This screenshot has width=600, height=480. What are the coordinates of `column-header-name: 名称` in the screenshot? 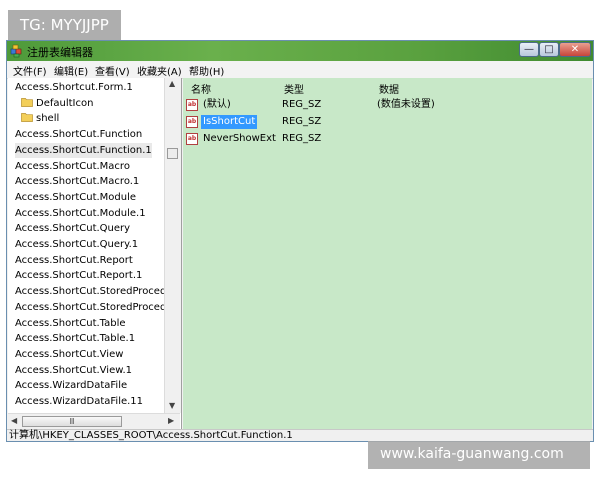 It's located at (201, 88).